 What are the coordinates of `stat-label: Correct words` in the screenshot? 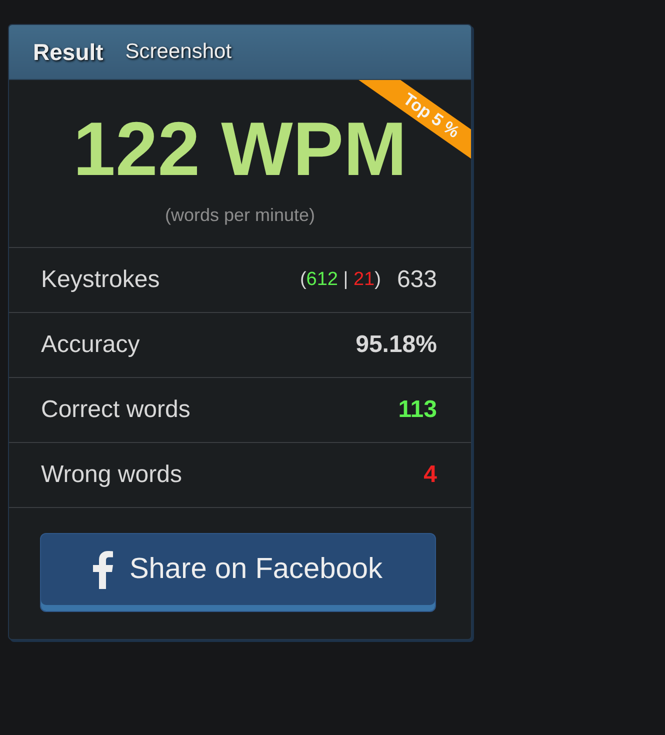 It's located at (115, 410).